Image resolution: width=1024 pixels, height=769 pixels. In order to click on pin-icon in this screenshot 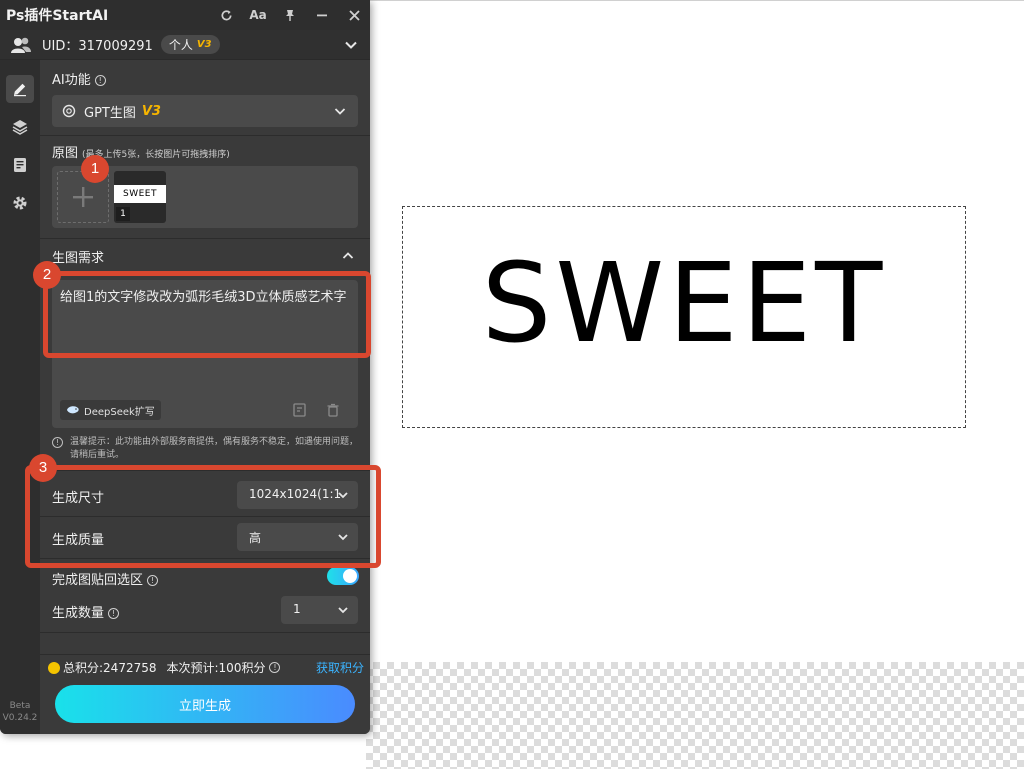, I will do `click(290, 15)`.